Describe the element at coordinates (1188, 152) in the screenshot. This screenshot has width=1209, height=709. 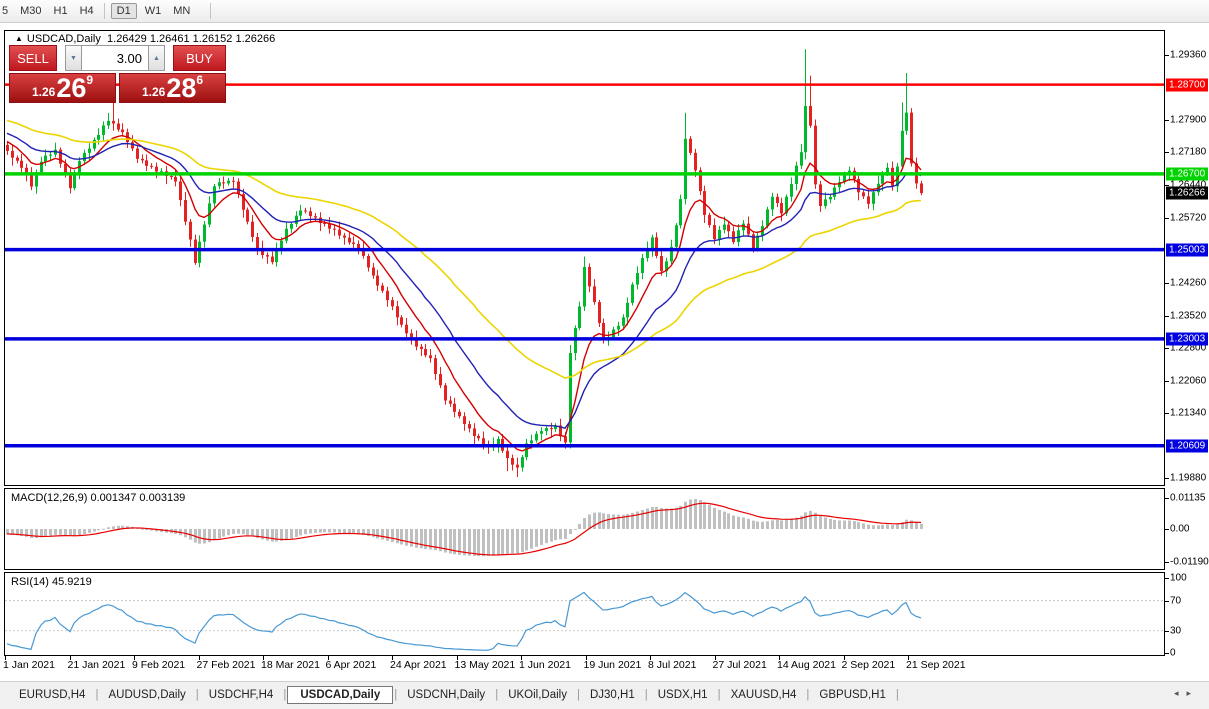
I see `price-tick-label: 1.27180` at that location.